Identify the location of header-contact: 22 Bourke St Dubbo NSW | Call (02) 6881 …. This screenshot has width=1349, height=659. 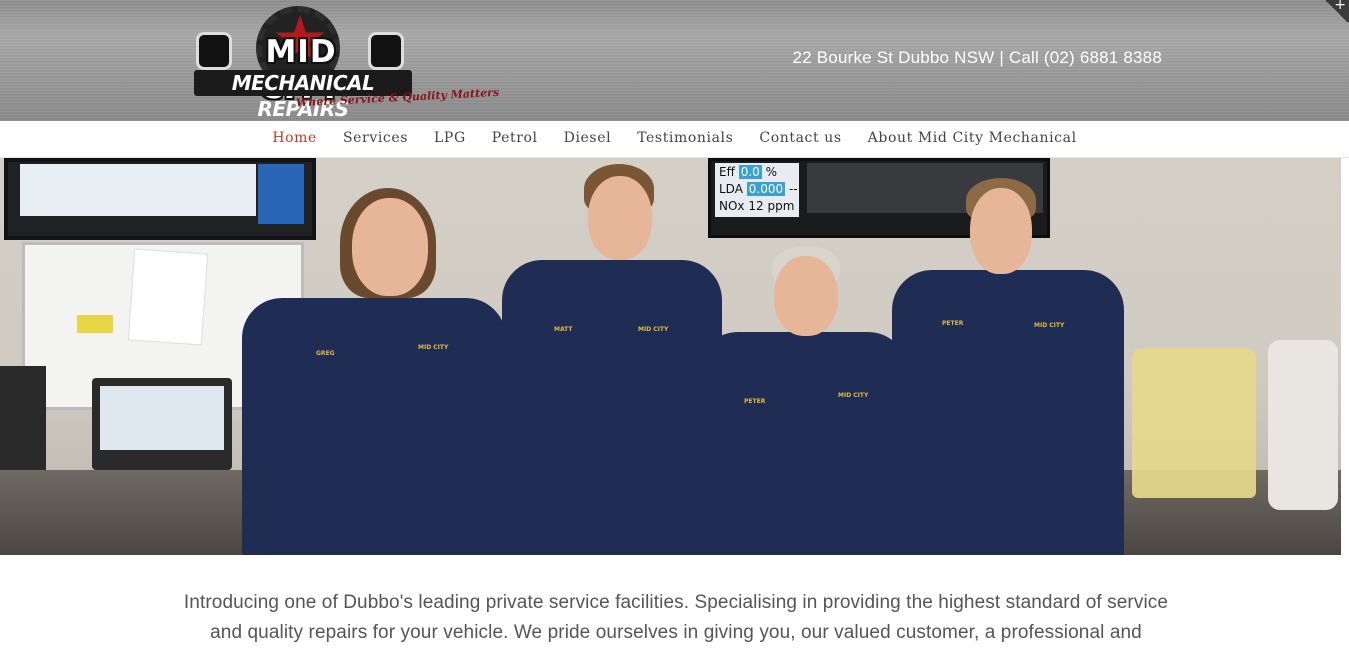
(977, 57).